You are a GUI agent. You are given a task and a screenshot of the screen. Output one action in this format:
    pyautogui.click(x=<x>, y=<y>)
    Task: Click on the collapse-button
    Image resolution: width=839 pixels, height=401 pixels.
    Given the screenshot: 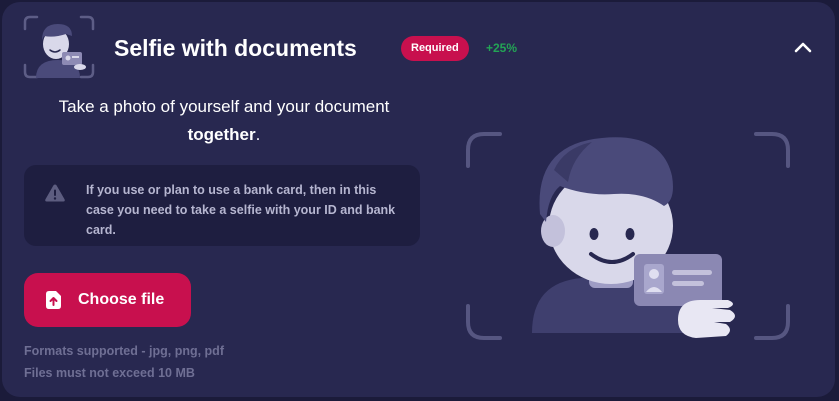 What is the action you would take?
    pyautogui.click(x=803, y=47)
    